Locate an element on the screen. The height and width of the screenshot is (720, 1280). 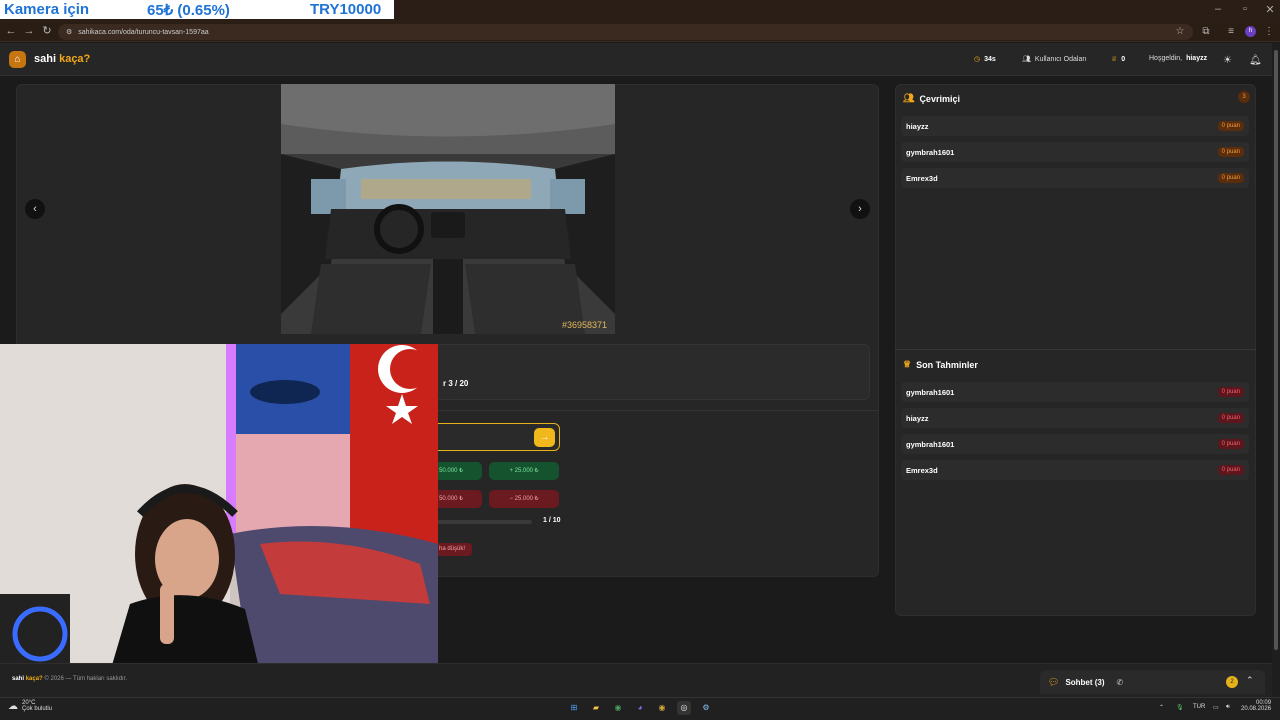
forward-icon: → is located at coordinates (29, 31).